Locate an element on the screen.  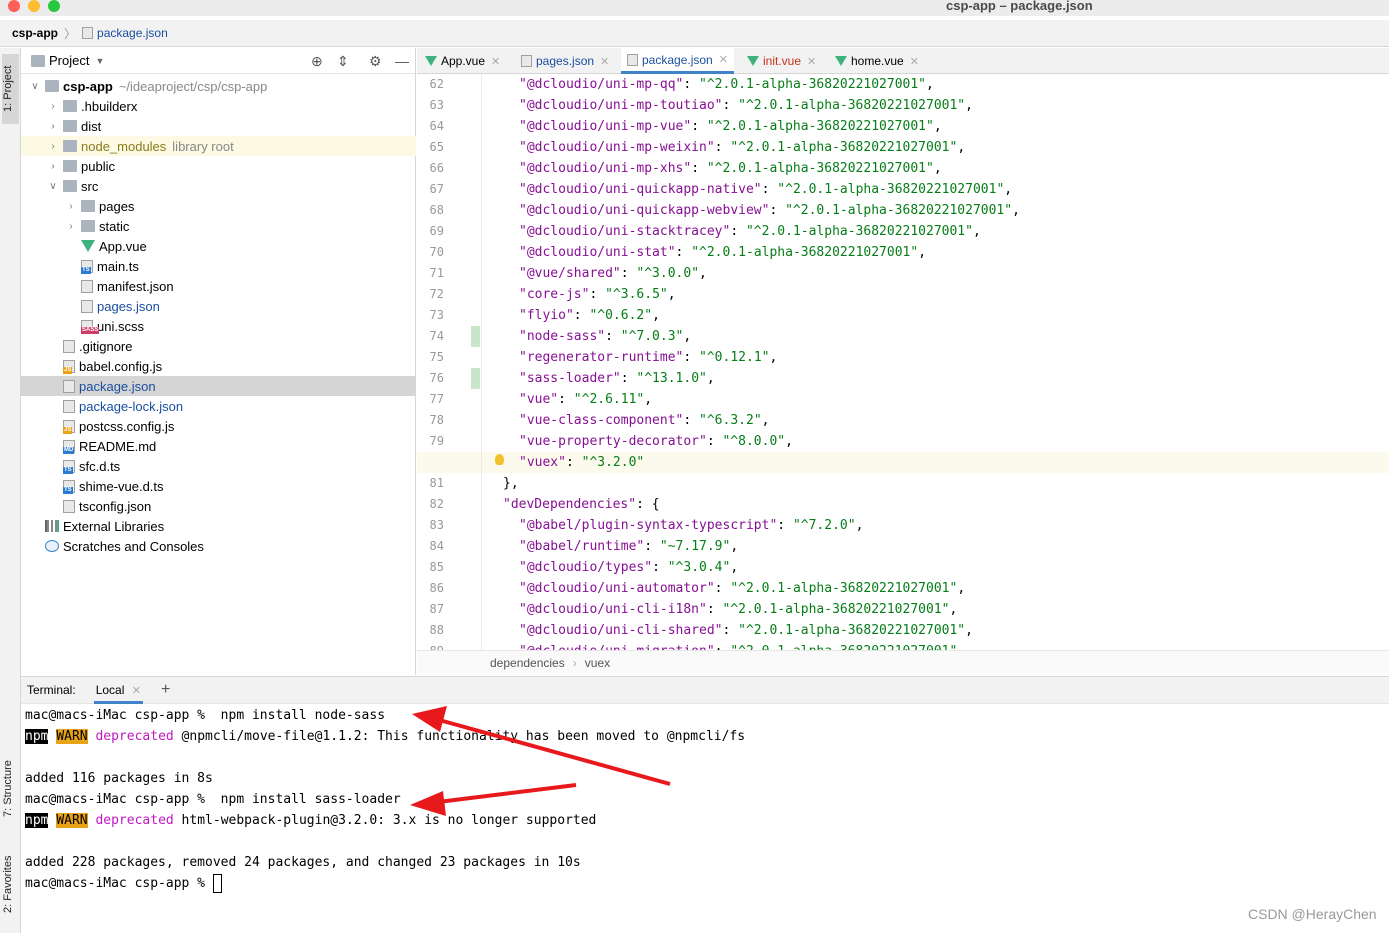
tree-item: pages.json is located at coordinates (218, 306).